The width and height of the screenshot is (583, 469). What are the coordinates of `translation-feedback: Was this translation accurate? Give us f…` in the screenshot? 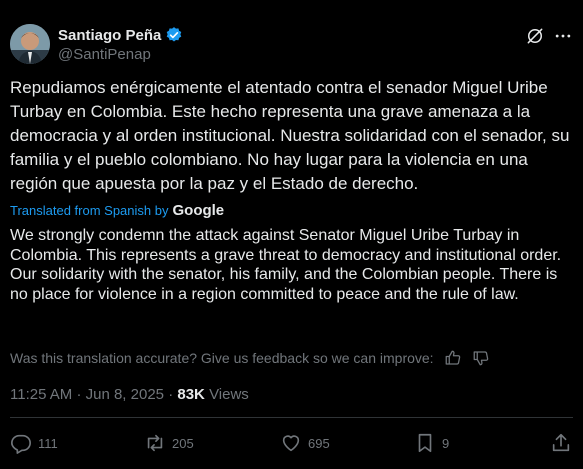 It's located at (250, 358).